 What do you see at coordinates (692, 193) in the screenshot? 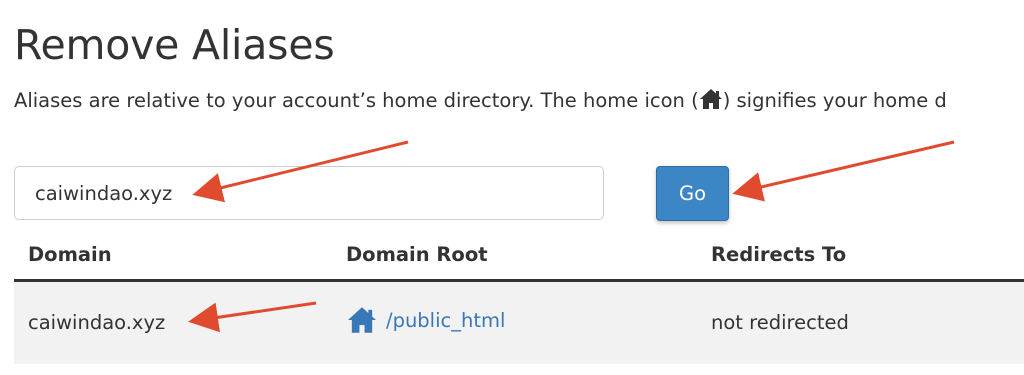
I see `go-button: Go` at bounding box center [692, 193].